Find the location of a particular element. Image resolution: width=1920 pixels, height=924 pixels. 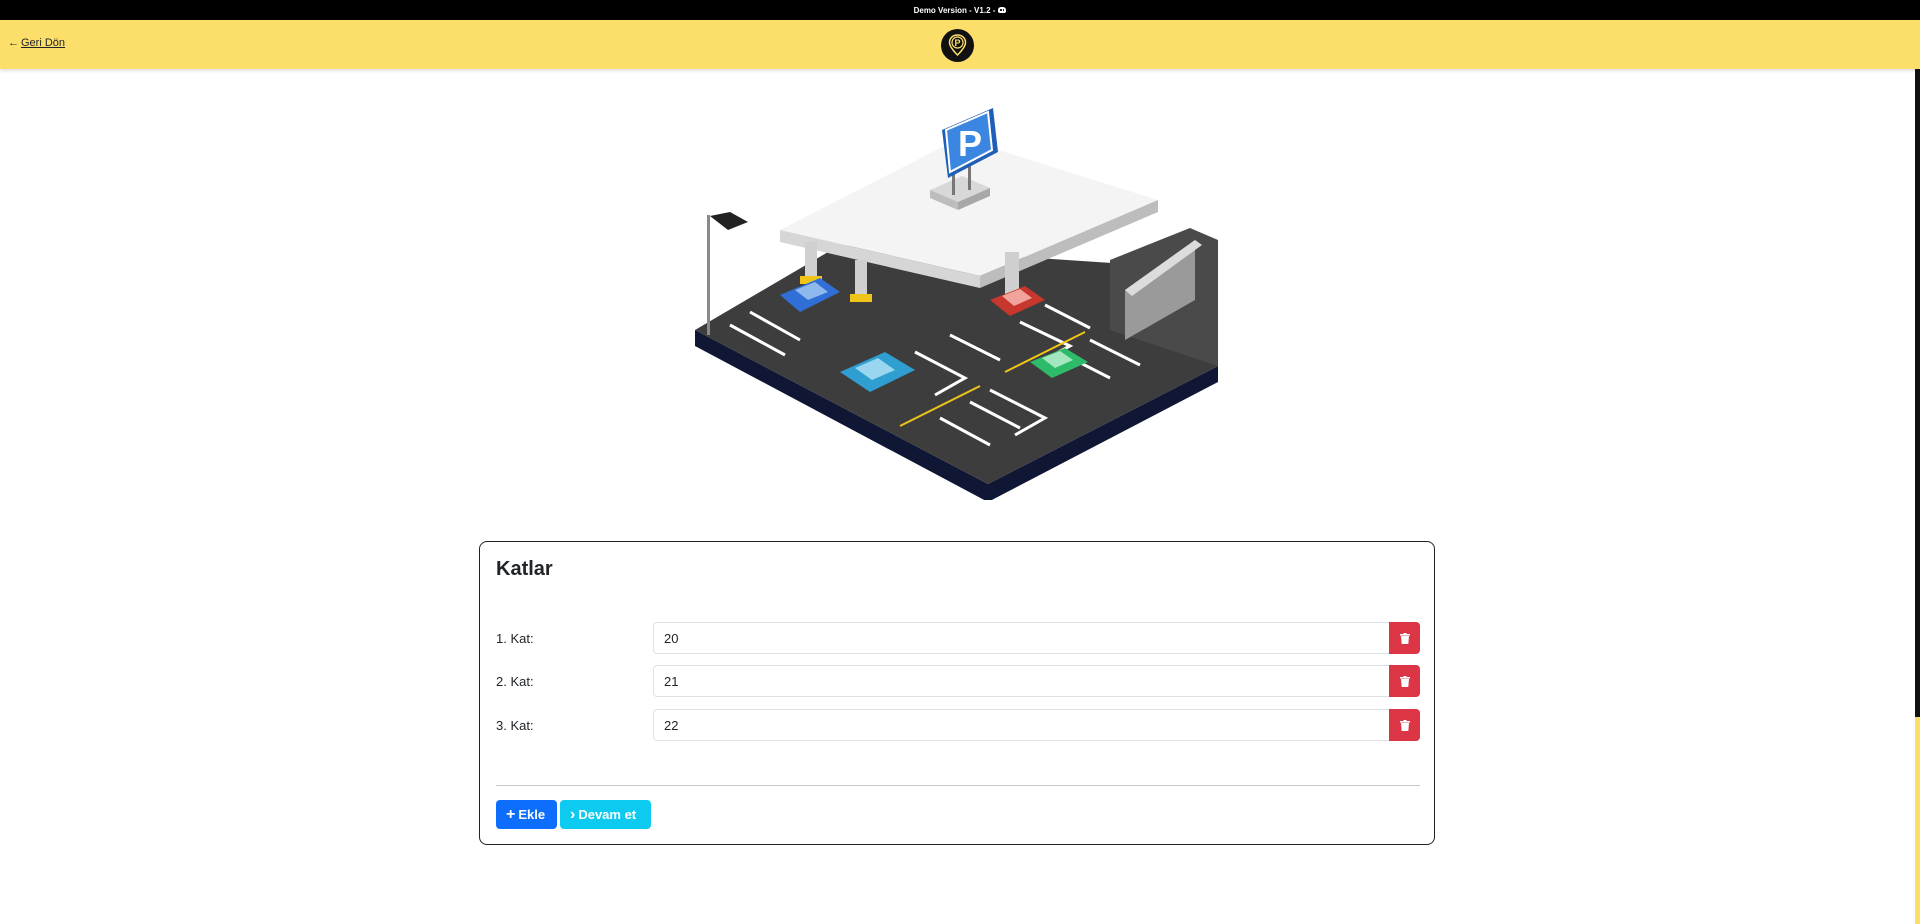

floor-label: 3. Kat: is located at coordinates (515, 725).